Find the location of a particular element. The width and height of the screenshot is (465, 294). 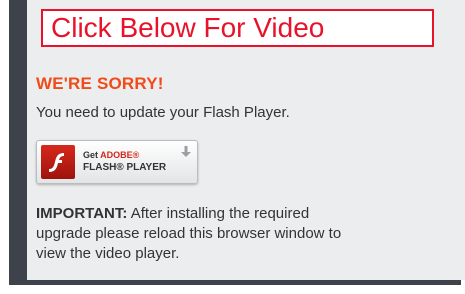

update-flash-message: You need to update your Flash Player. is located at coordinates (163, 112).